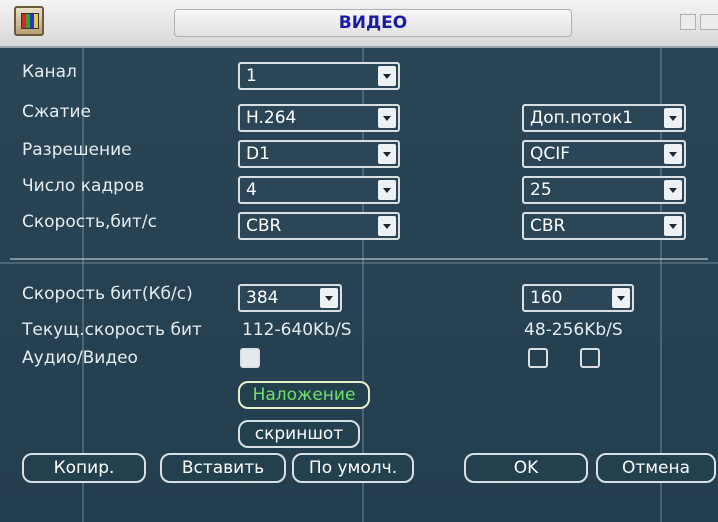 Image resolution: width=718 pixels, height=522 pixels. I want to click on paste-button: Вставить, so click(223, 468).